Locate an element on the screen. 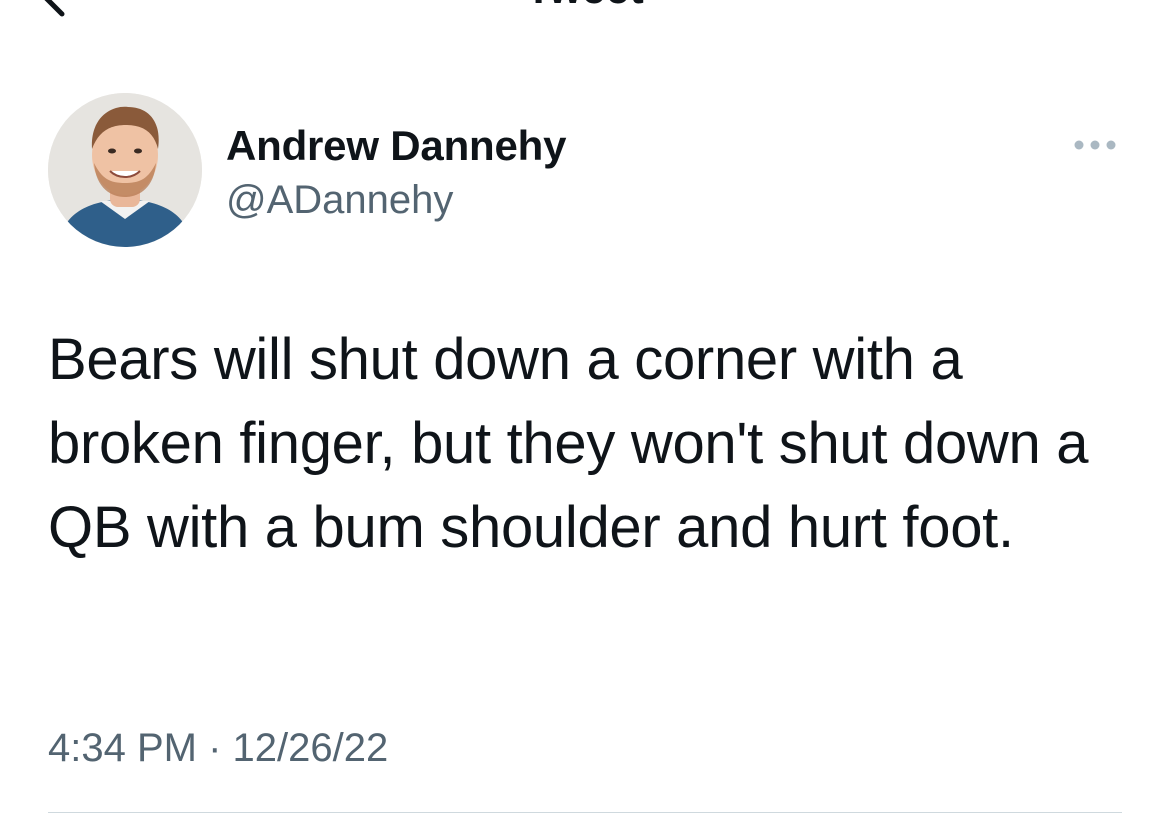  author-handle: @ADannehy is located at coordinates (339, 200).